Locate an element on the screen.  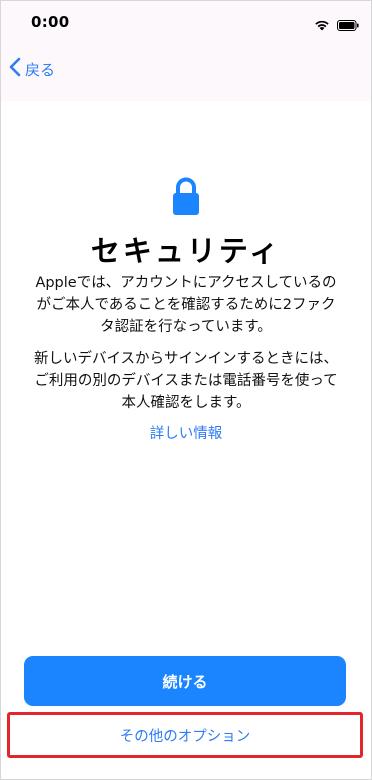
back-button: 戻る is located at coordinates (32, 69).